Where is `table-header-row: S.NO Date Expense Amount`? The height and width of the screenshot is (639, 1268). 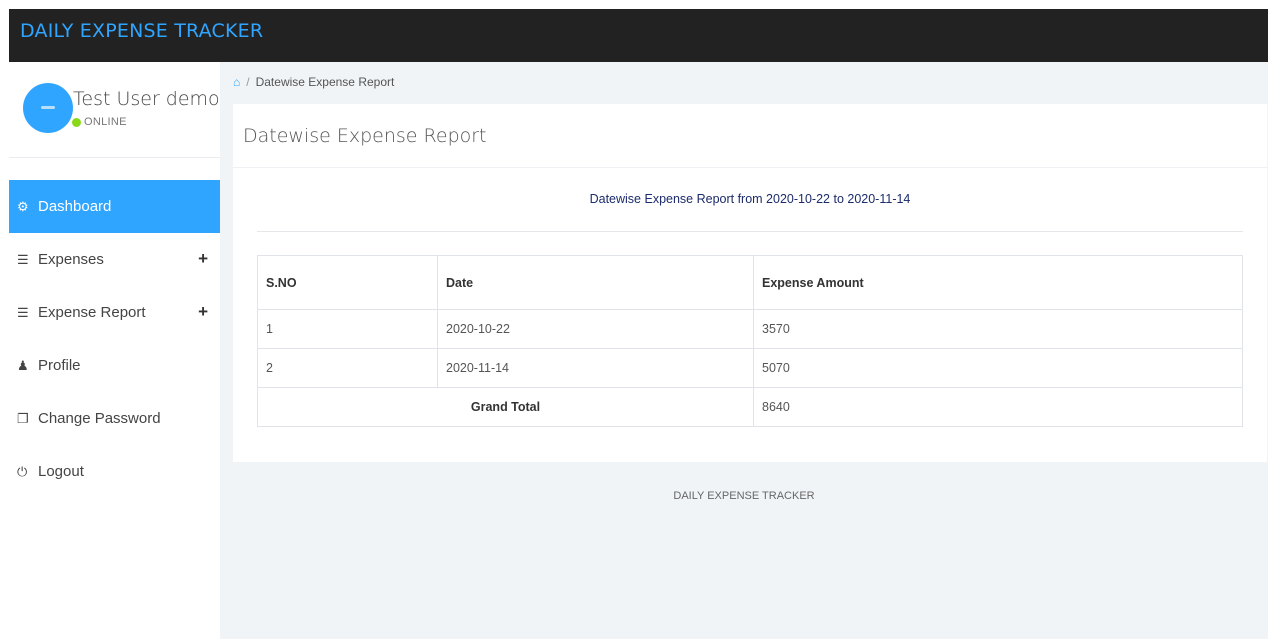
table-header-row: S.NO Date Expense Amount is located at coordinates (750, 282).